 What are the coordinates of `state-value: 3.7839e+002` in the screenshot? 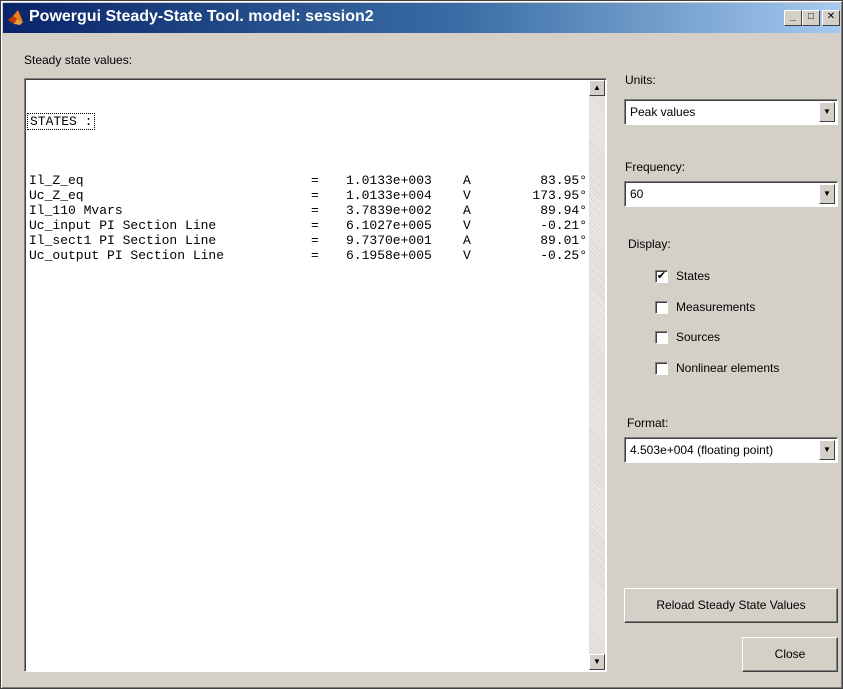 It's located at (389, 210).